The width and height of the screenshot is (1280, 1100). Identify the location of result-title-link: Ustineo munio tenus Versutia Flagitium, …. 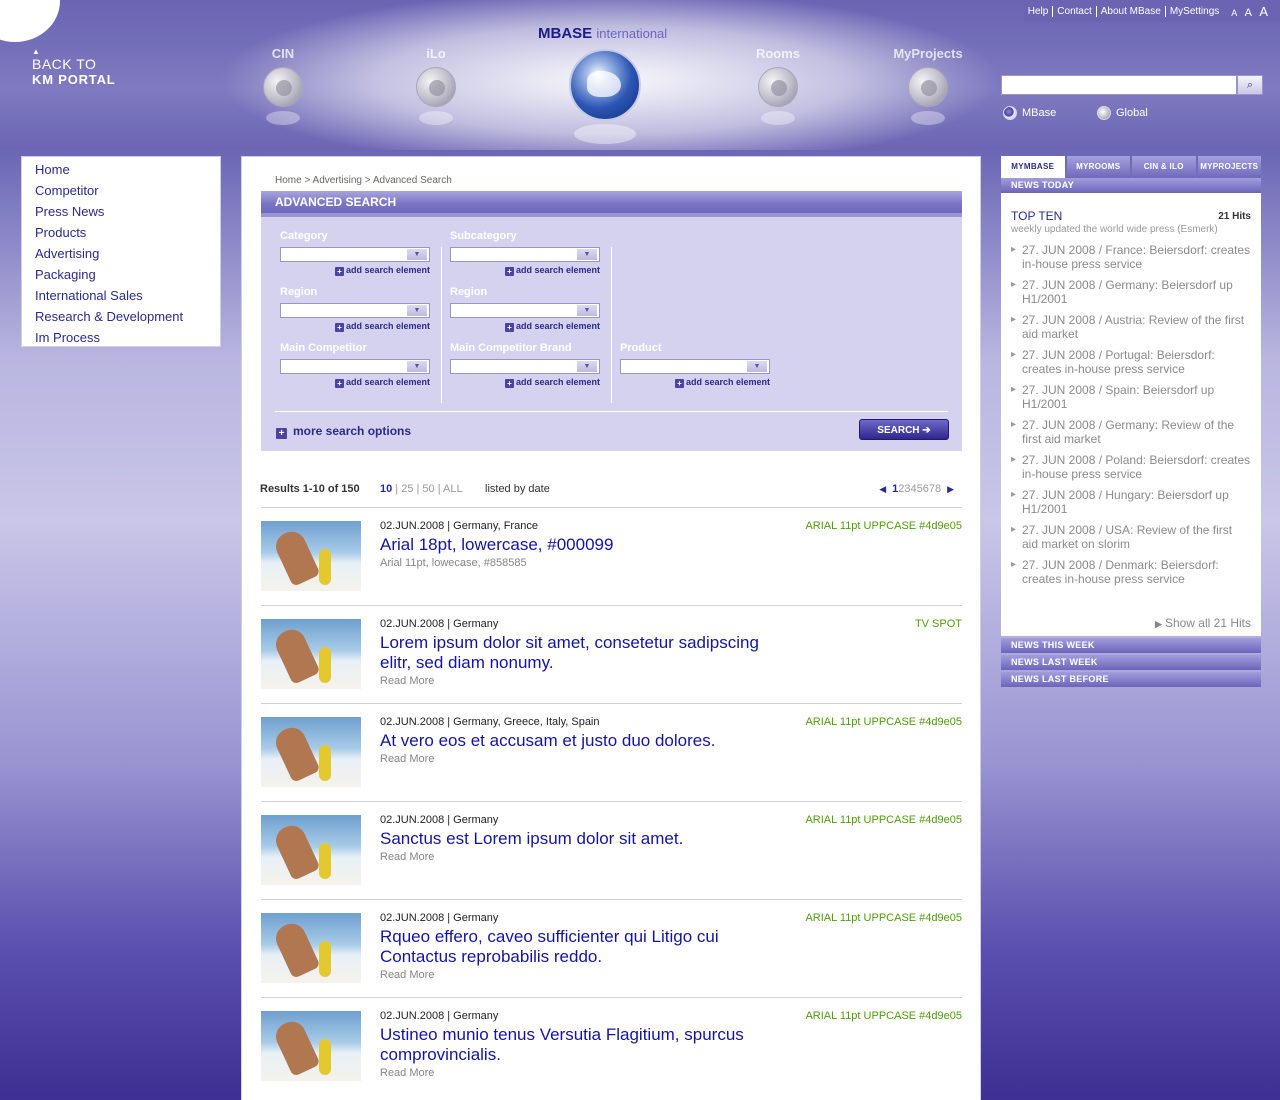
(562, 1044).